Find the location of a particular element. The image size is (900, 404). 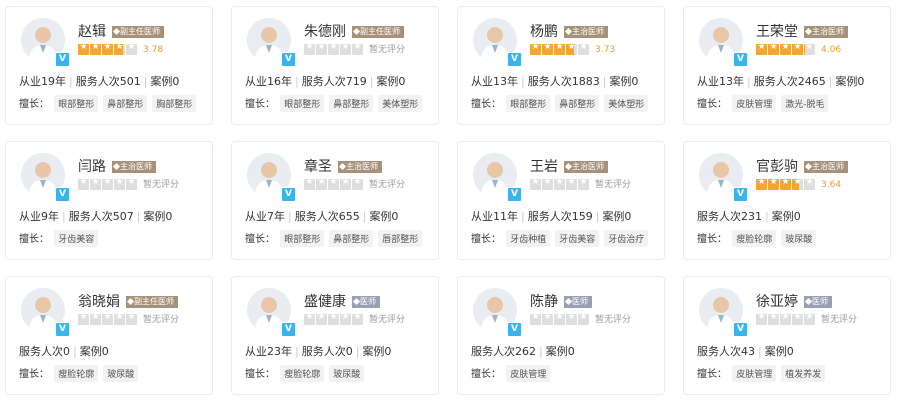

doctor-name: 徐亚婷 is located at coordinates (777, 302).